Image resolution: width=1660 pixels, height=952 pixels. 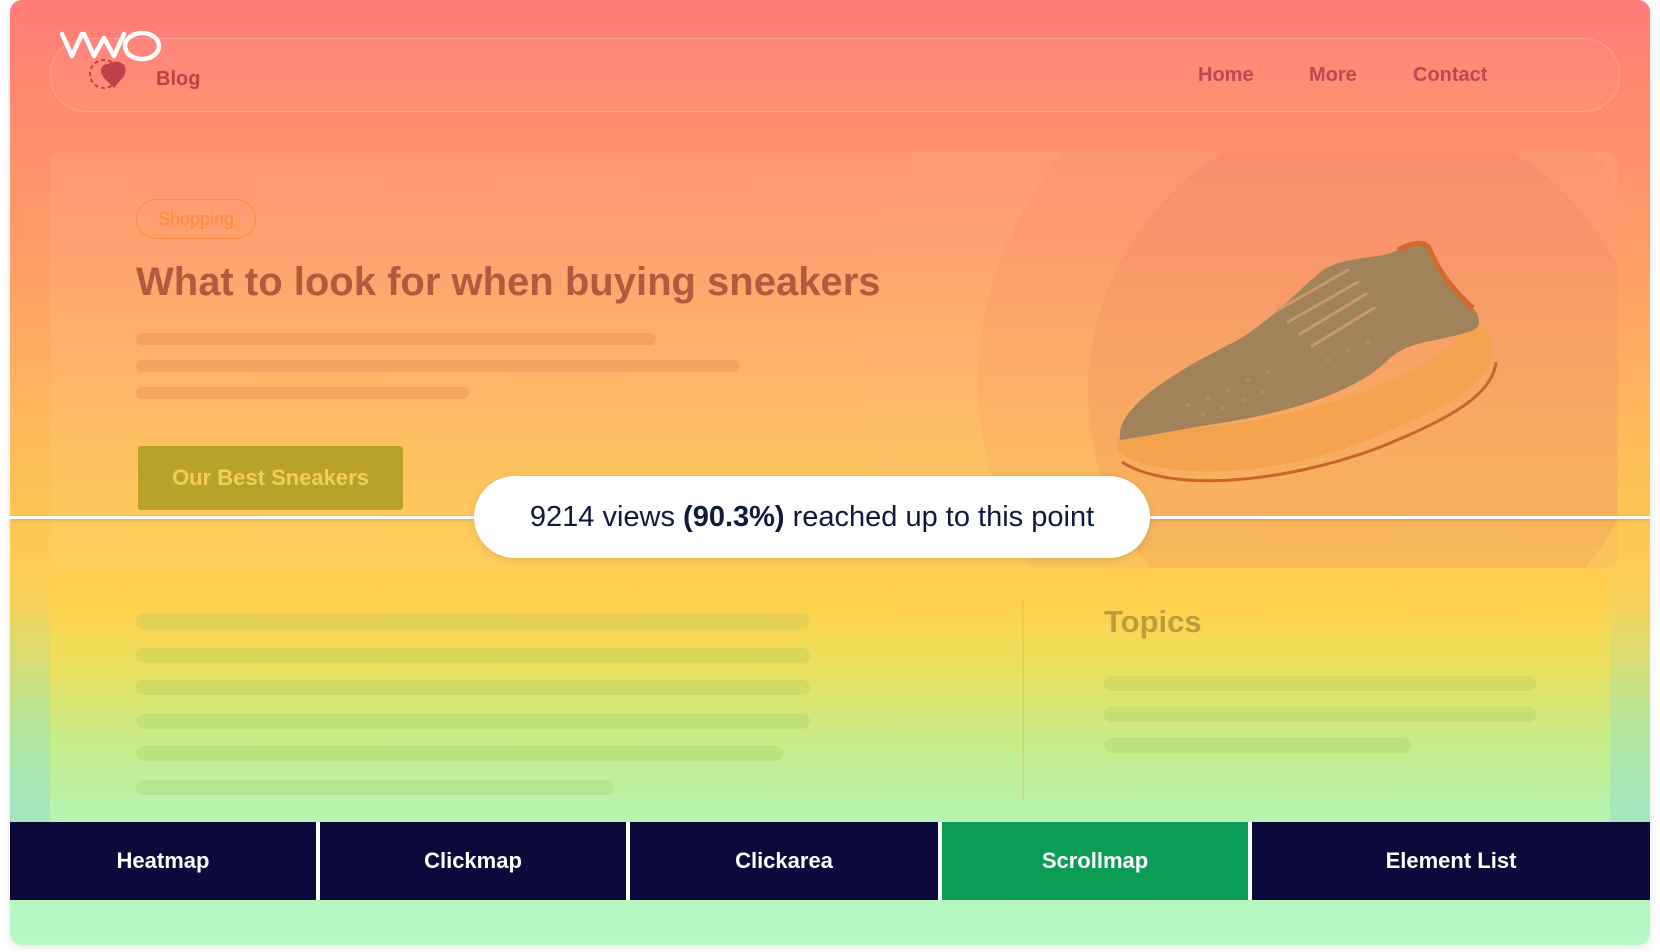 I want to click on tab-element-list: Element List, so click(x=1451, y=861).